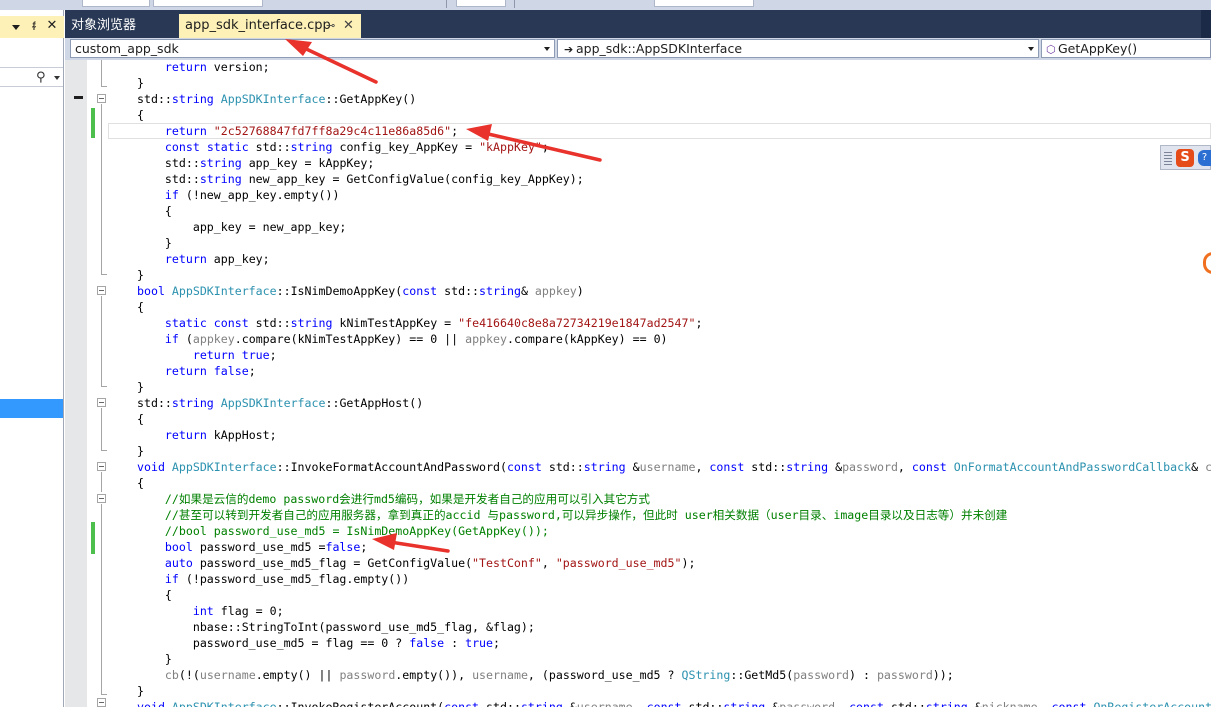 Image resolution: width=1211 pixels, height=707 pixels. I want to click on code-token: appkey, so click(213, 339).